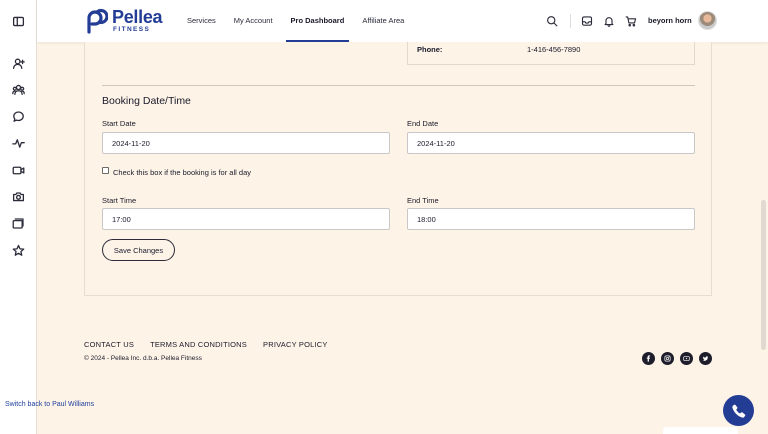 The width and height of the screenshot is (768, 434). What do you see at coordinates (670, 20) in the screenshot?
I see `user-name: beyorn horn` at bounding box center [670, 20].